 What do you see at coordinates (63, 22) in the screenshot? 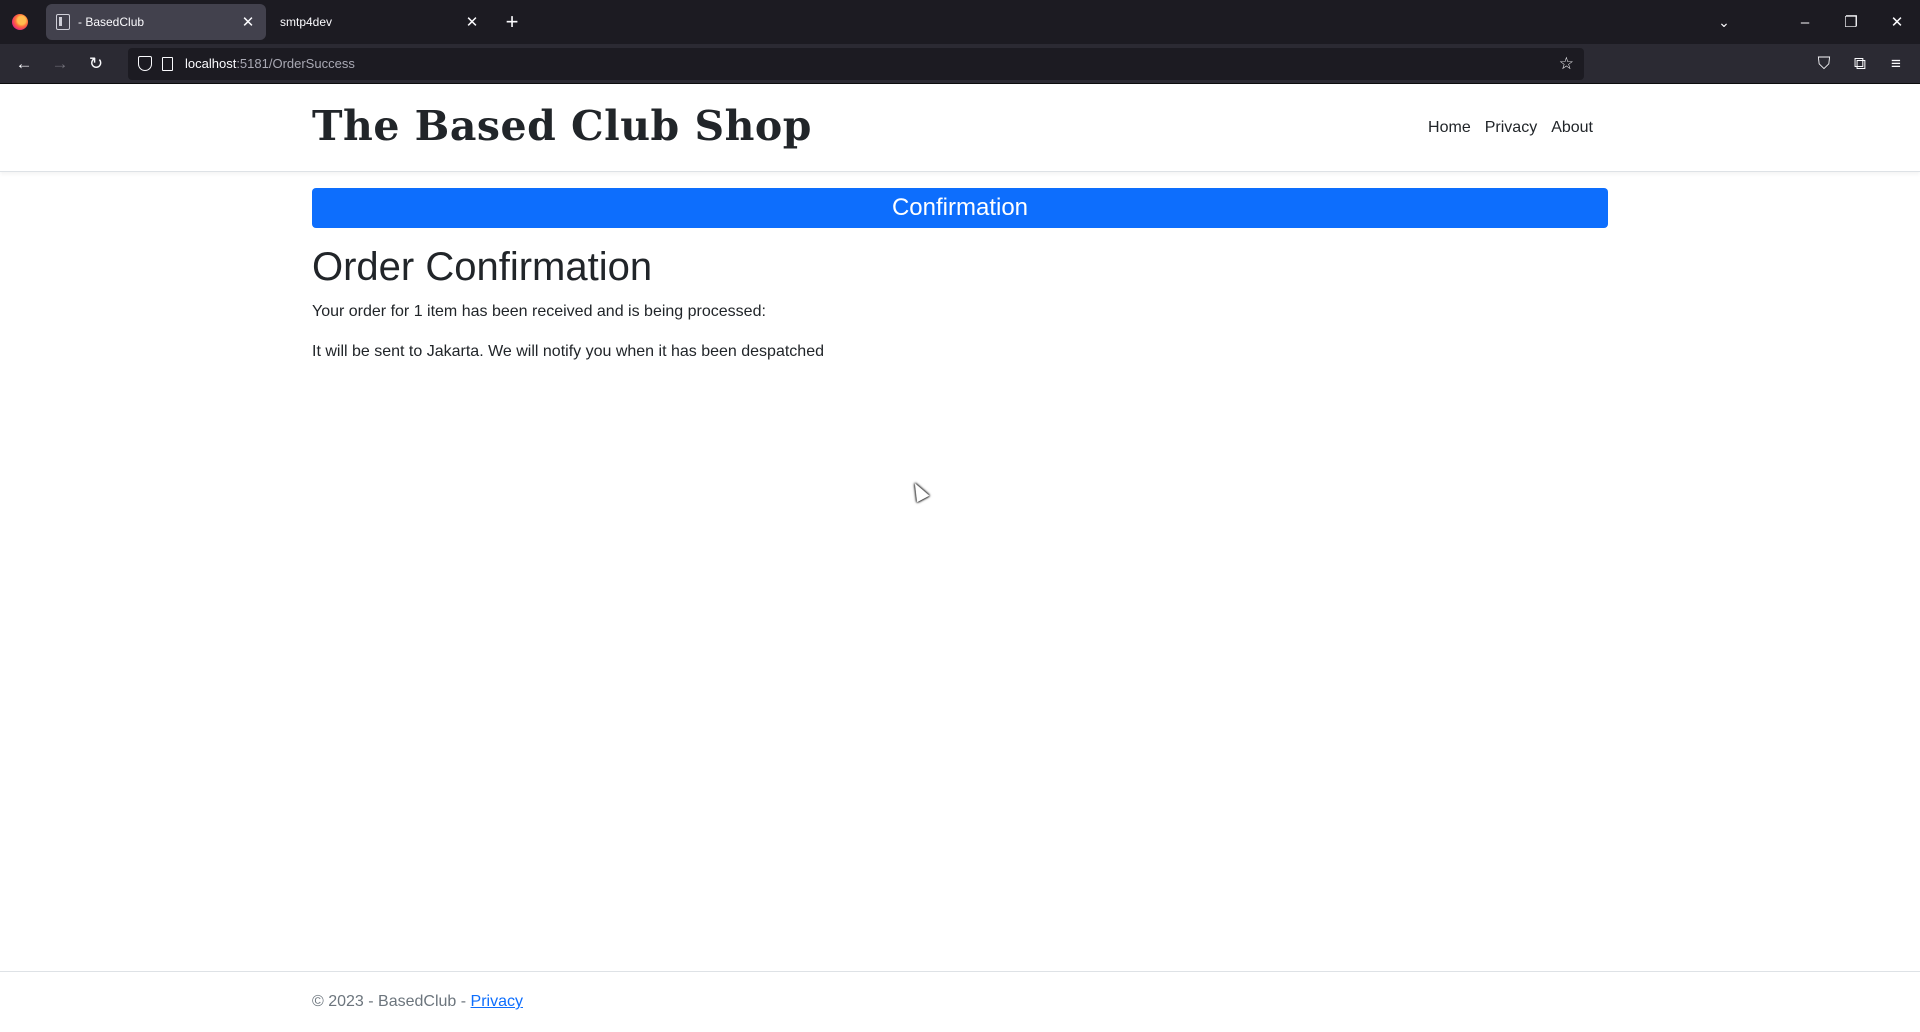
I see `page-favicon-icon` at bounding box center [63, 22].